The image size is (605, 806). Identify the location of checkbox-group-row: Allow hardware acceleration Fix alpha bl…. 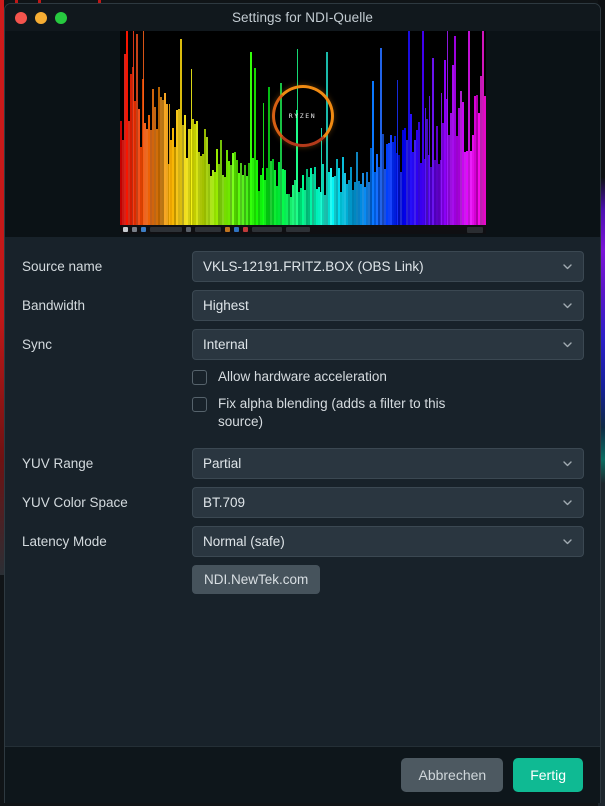
(302, 404).